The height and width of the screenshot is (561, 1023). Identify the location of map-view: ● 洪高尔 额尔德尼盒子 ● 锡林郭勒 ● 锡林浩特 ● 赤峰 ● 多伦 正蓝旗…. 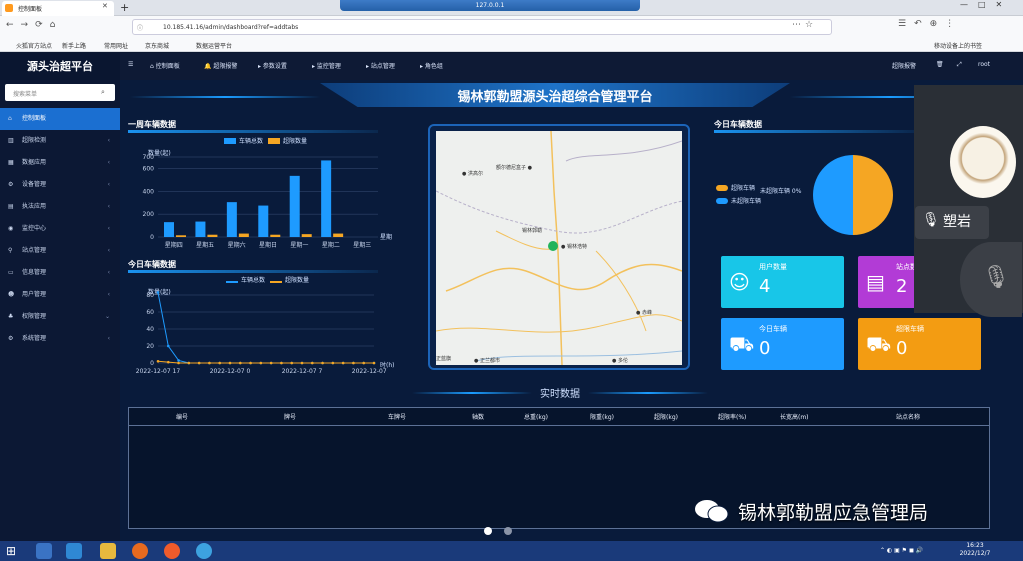
(559, 248).